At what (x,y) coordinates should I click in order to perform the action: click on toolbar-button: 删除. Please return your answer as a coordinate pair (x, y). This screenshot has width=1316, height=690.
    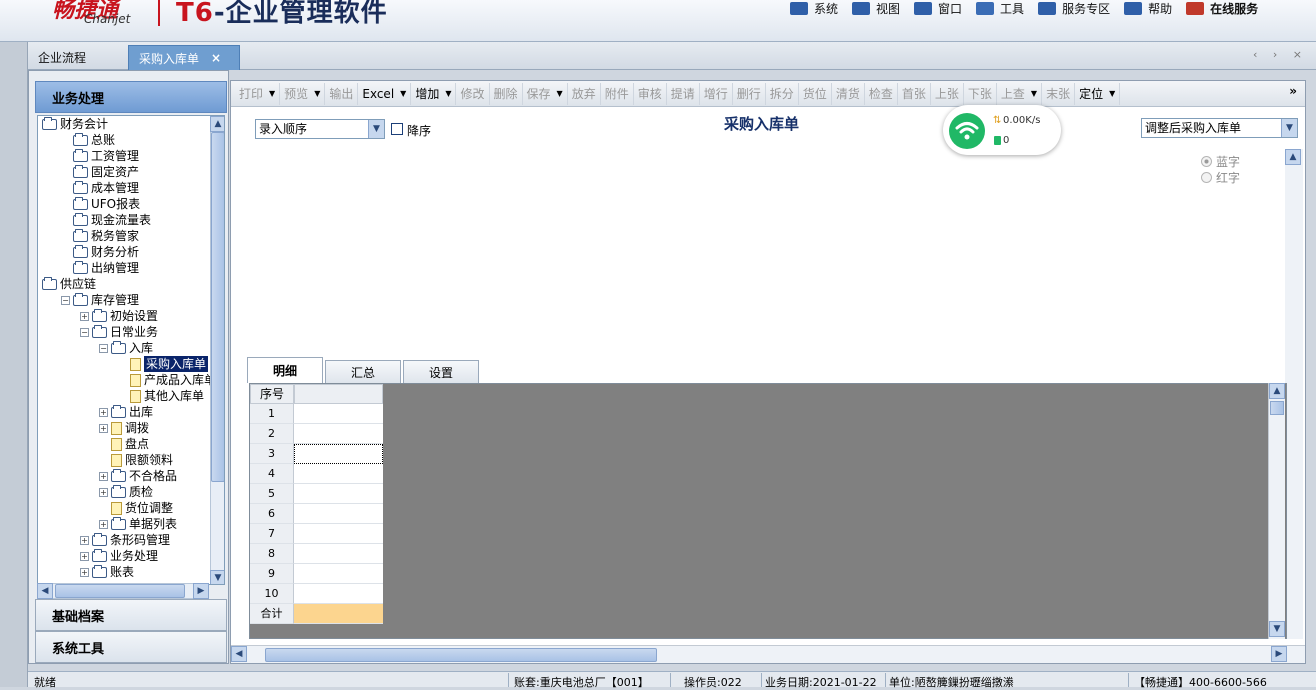
    Looking at the image, I should click on (506, 93).